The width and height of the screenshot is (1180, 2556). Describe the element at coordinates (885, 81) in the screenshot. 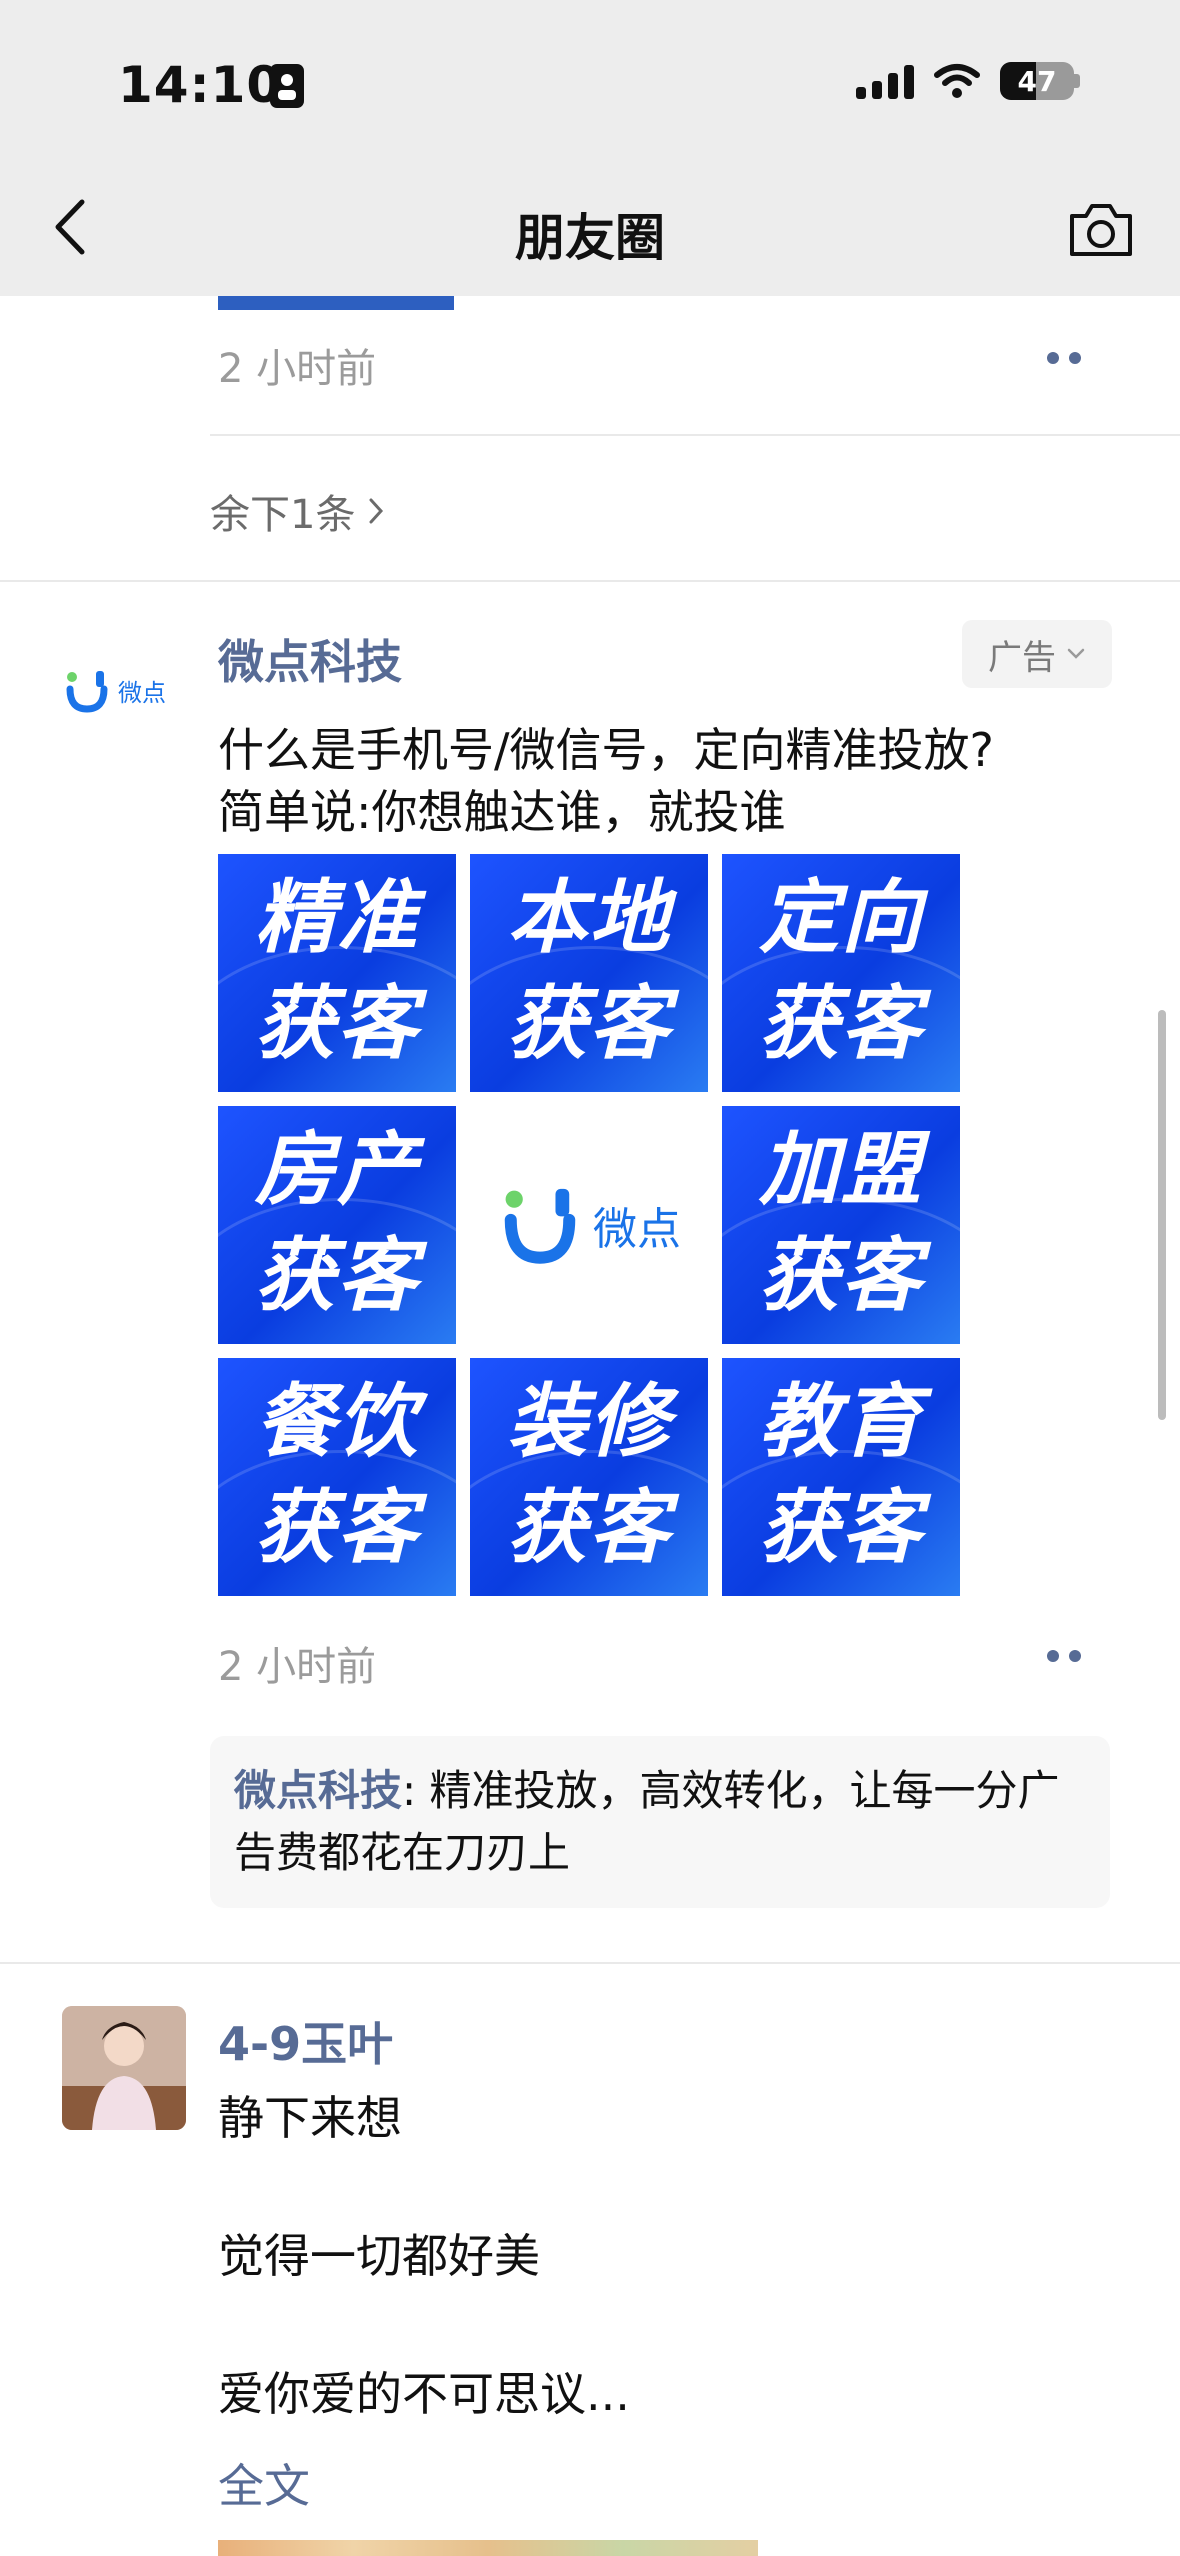

I see `cellular-signal-icon` at that location.